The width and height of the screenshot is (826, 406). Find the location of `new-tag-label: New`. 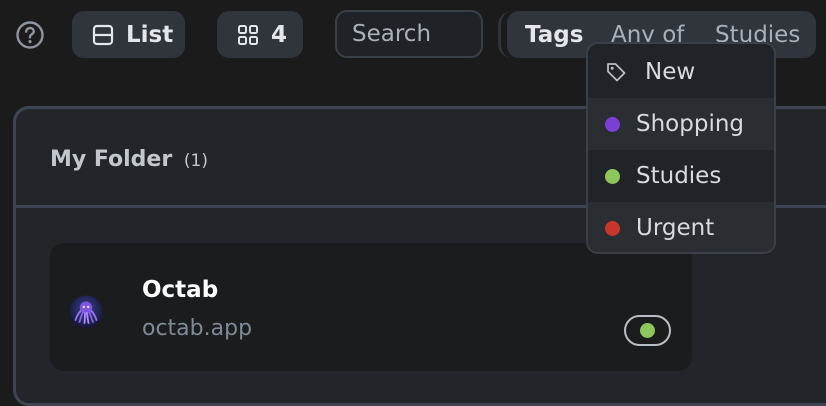

new-tag-label: New is located at coordinates (670, 72).